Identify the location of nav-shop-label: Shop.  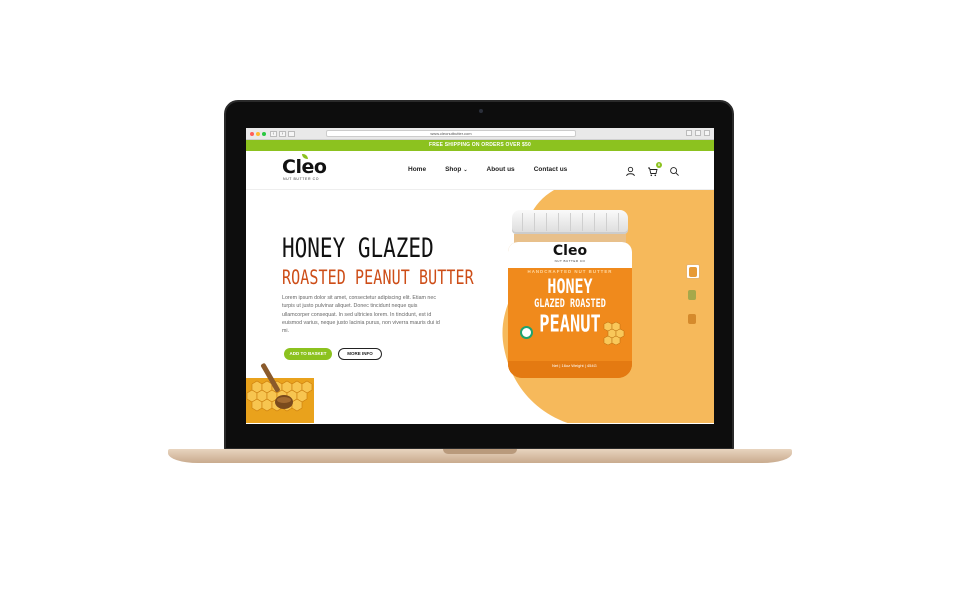
(453, 169).